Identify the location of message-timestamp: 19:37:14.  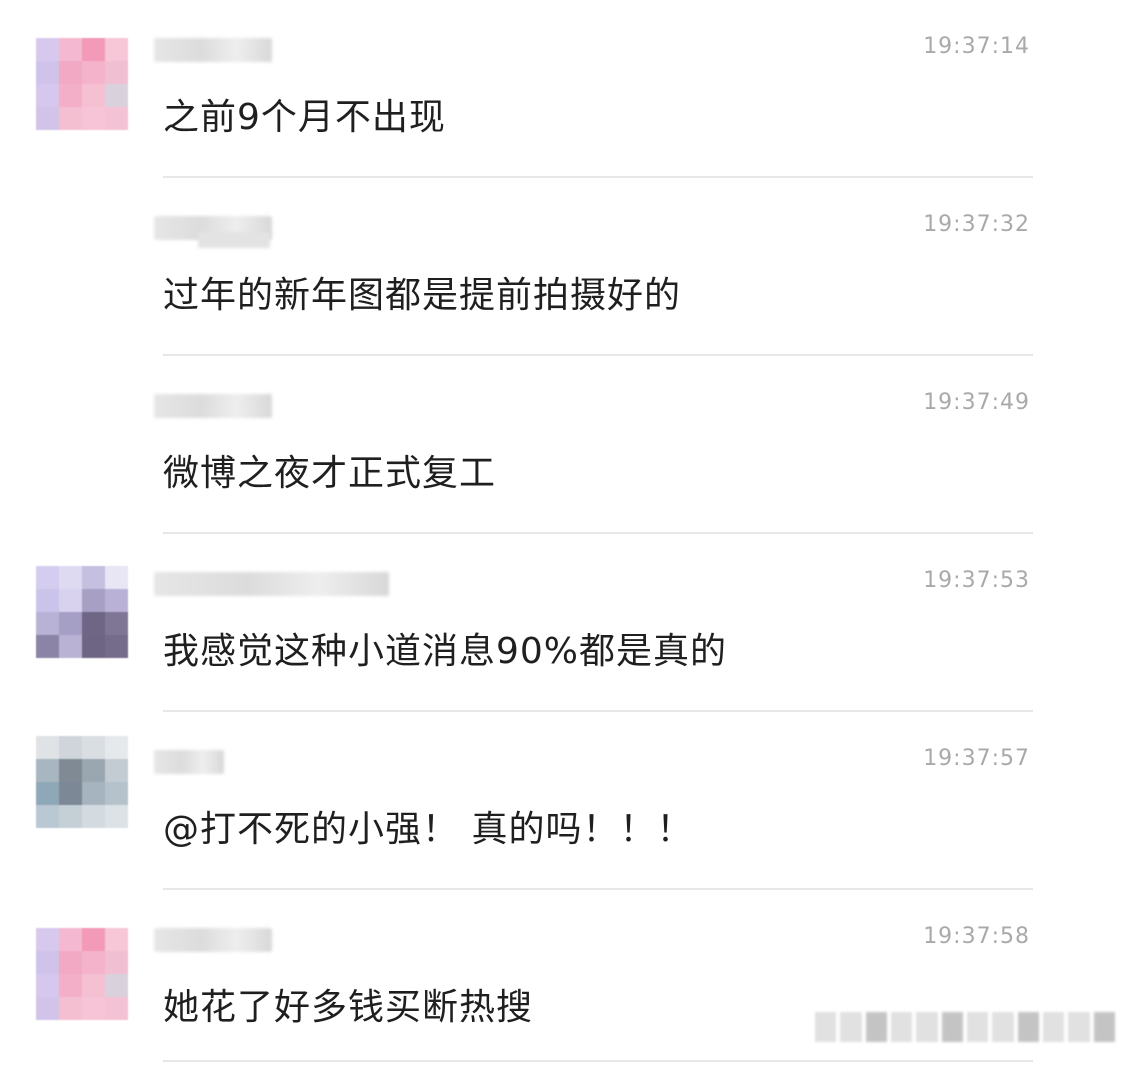
(976, 46).